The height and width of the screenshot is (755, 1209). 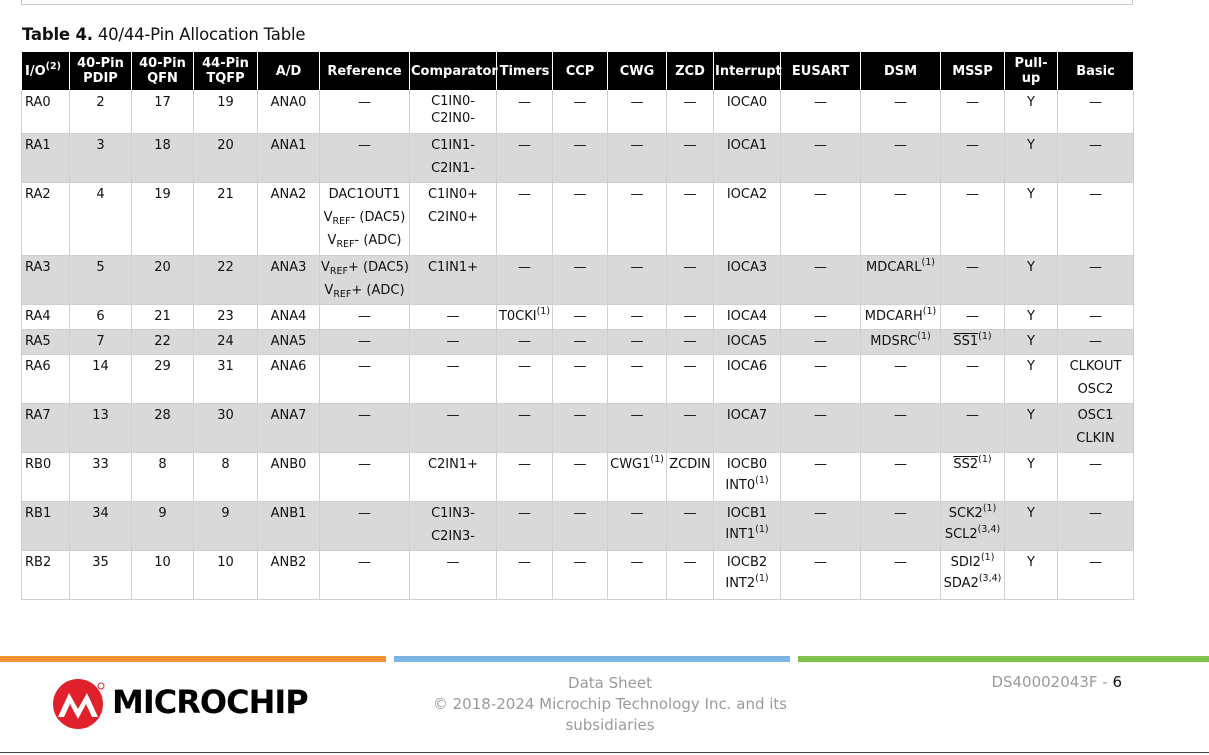 What do you see at coordinates (820, 71) in the screenshot?
I see `col-eusart: EUSART` at bounding box center [820, 71].